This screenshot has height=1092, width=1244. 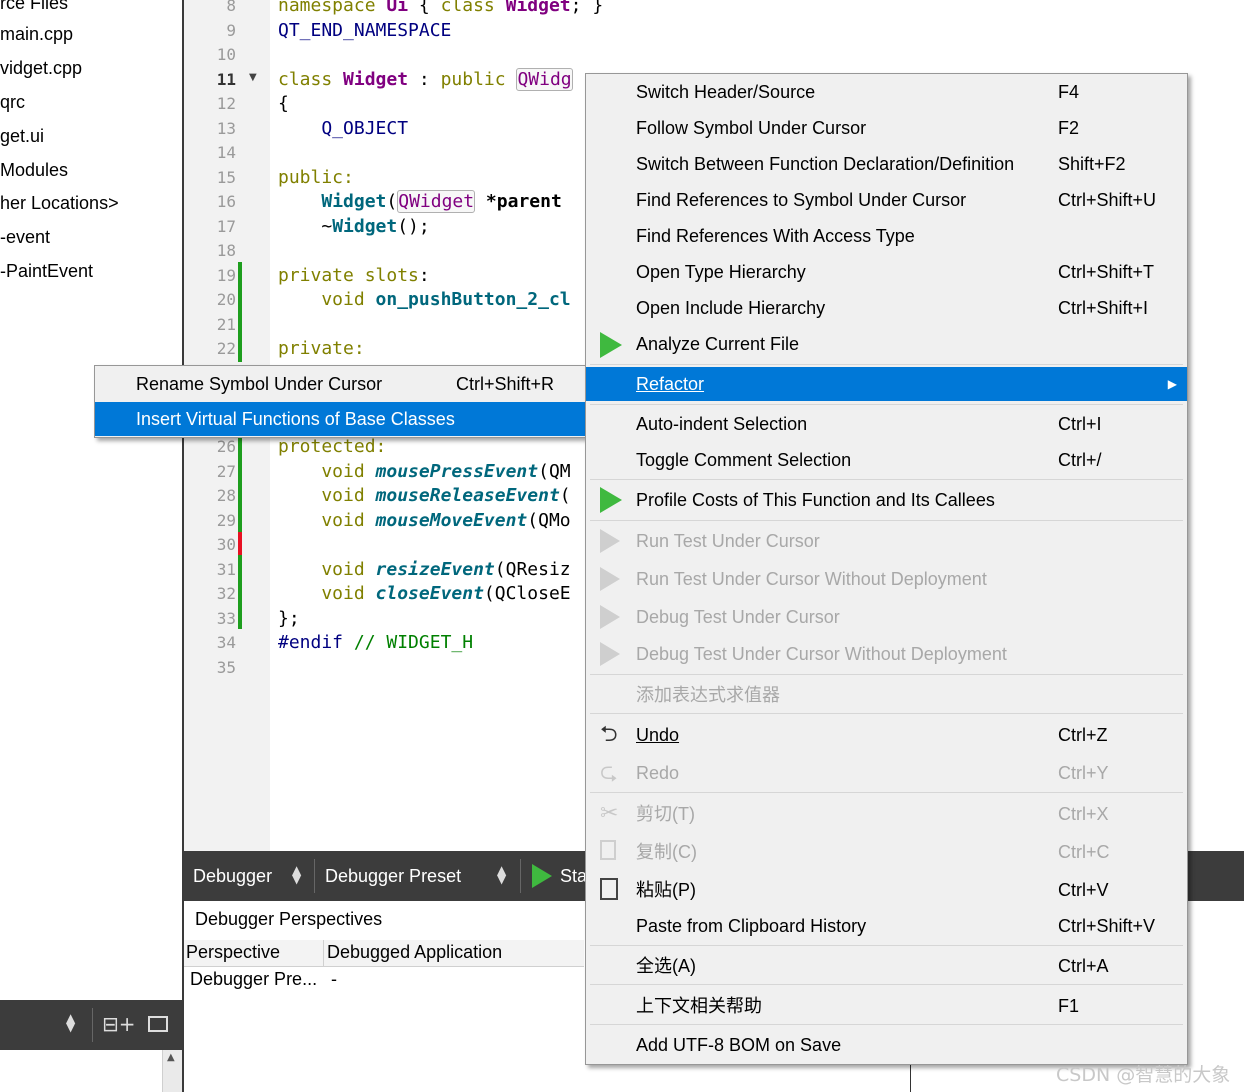 I want to click on menu-item-label: Toggle Comment Selection, so click(x=744, y=460).